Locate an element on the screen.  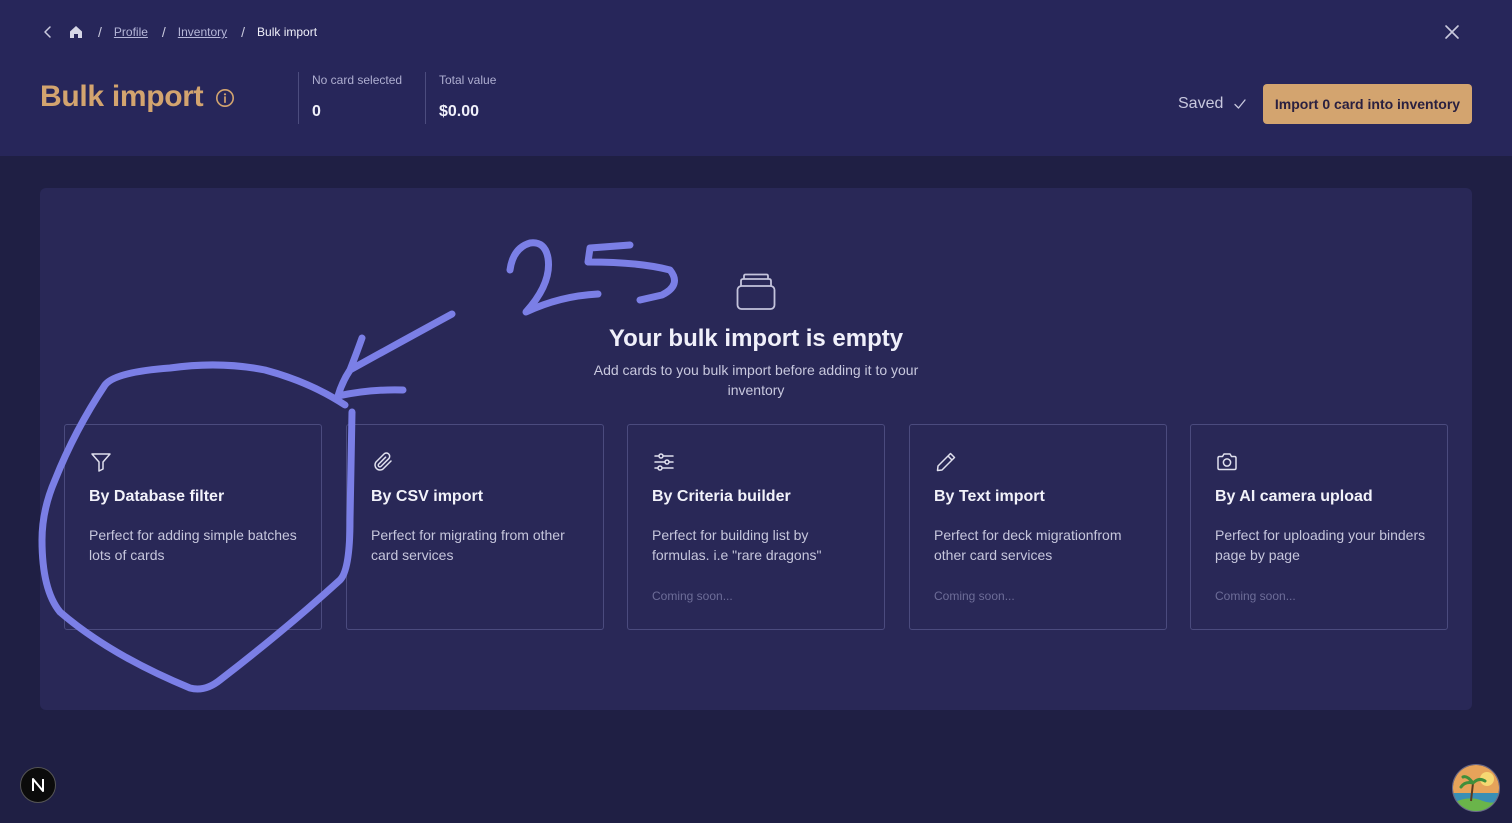
stat-value: 0 is located at coordinates (316, 111).